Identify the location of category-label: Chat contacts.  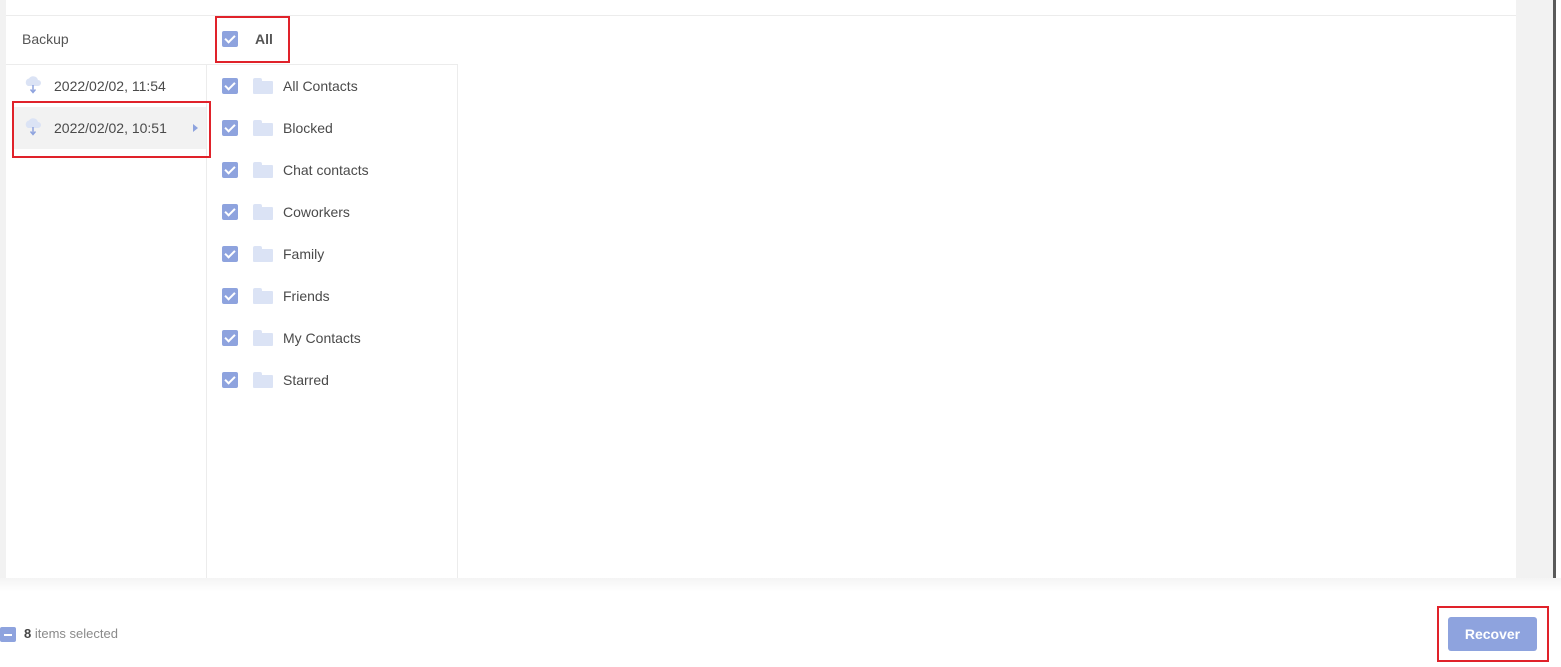
(326, 170).